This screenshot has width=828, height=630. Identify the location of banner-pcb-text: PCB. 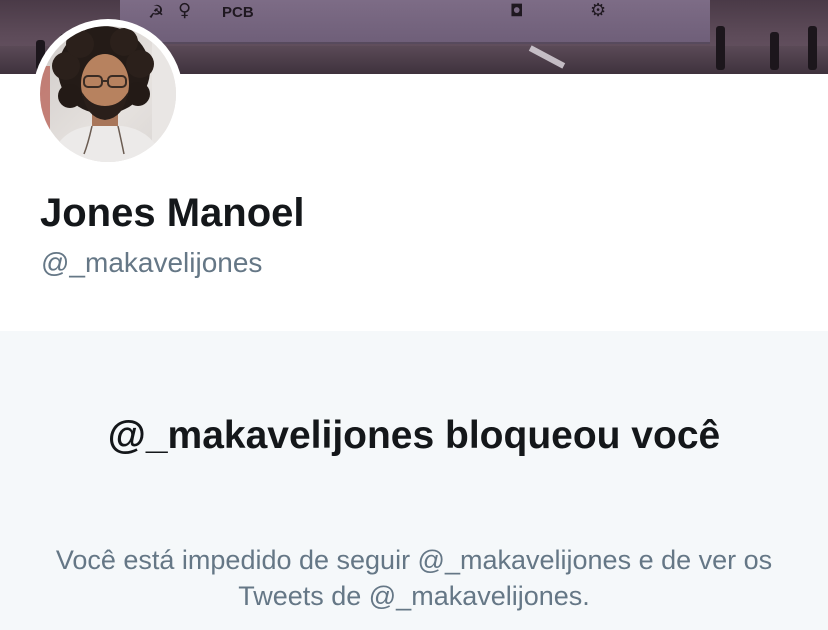
(238, 12).